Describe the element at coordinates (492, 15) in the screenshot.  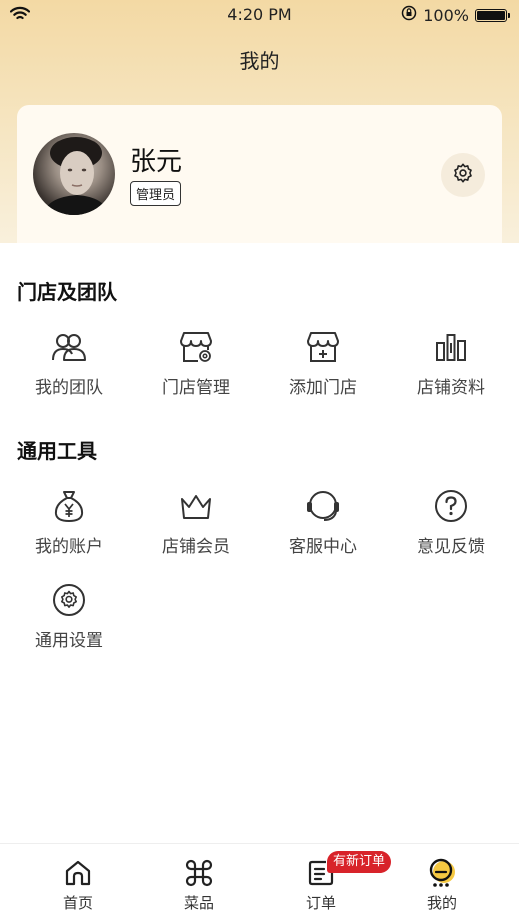
I see `battery-icon` at that location.